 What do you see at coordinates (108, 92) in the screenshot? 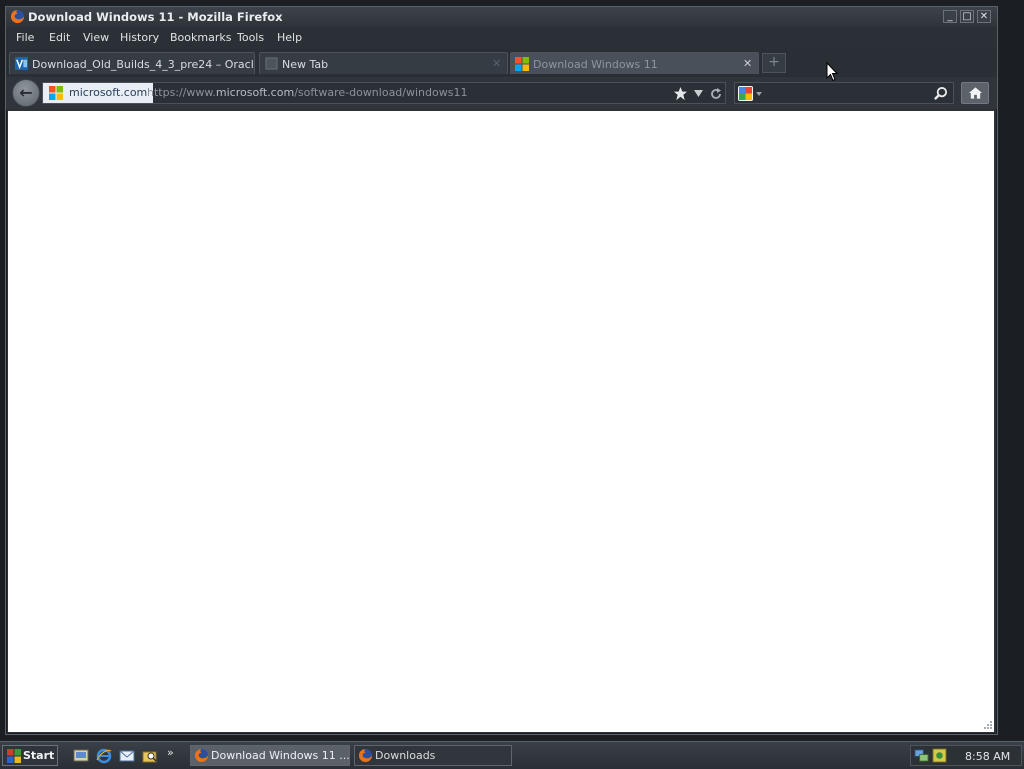
I see `identity-label: microsoft.com` at bounding box center [108, 92].